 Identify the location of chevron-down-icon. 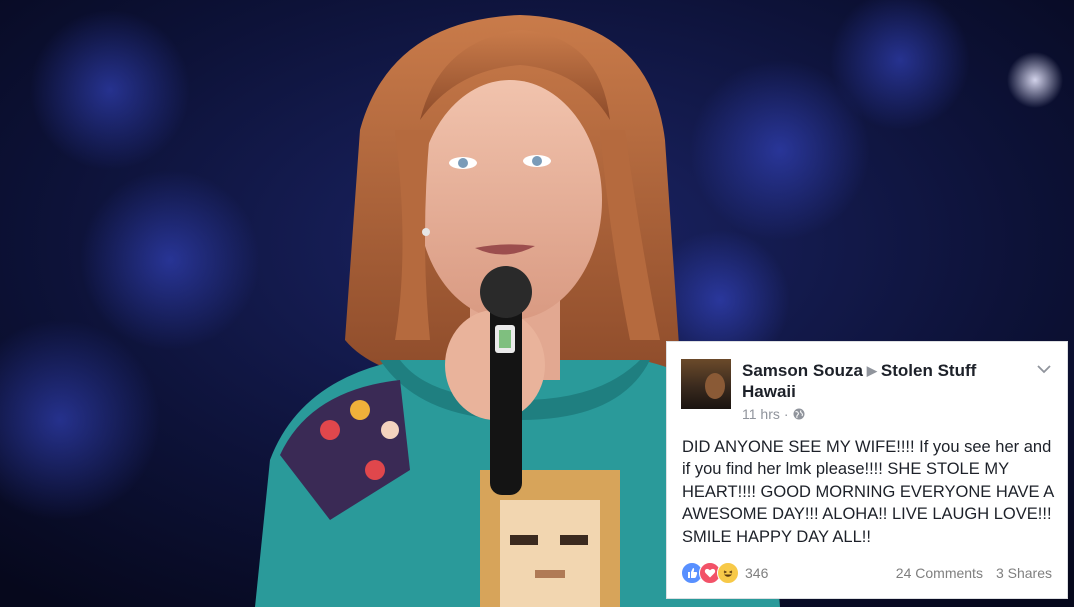
(1044, 369).